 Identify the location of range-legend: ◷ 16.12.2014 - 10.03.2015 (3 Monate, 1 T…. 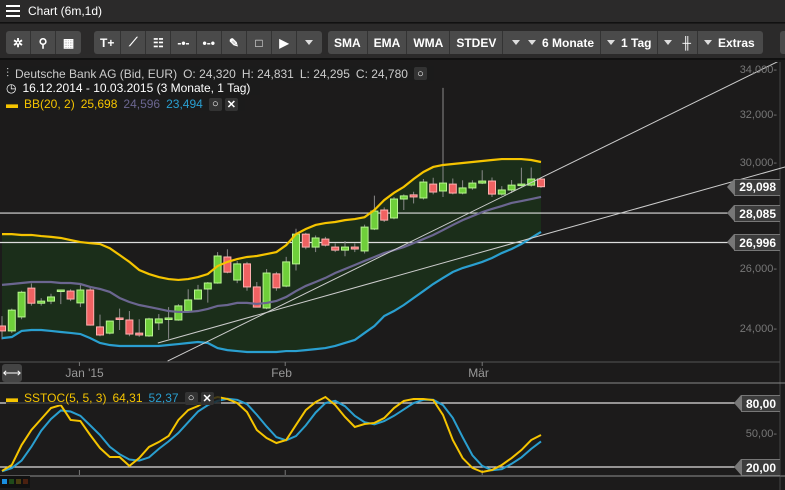
(133, 88).